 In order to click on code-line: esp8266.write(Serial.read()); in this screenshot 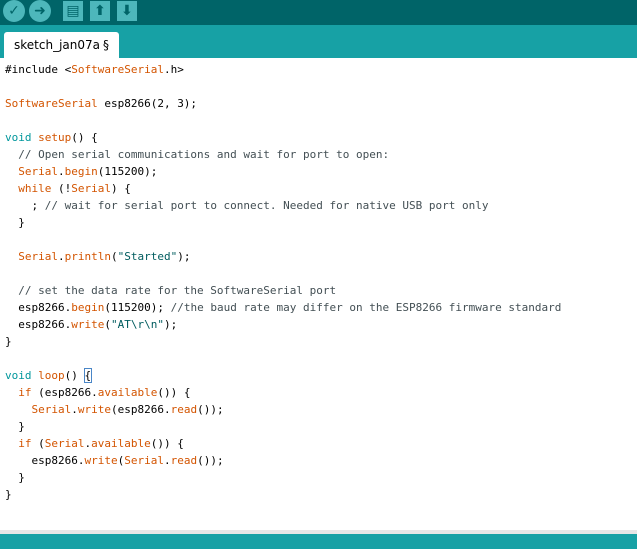, I will do `click(114, 460)`.